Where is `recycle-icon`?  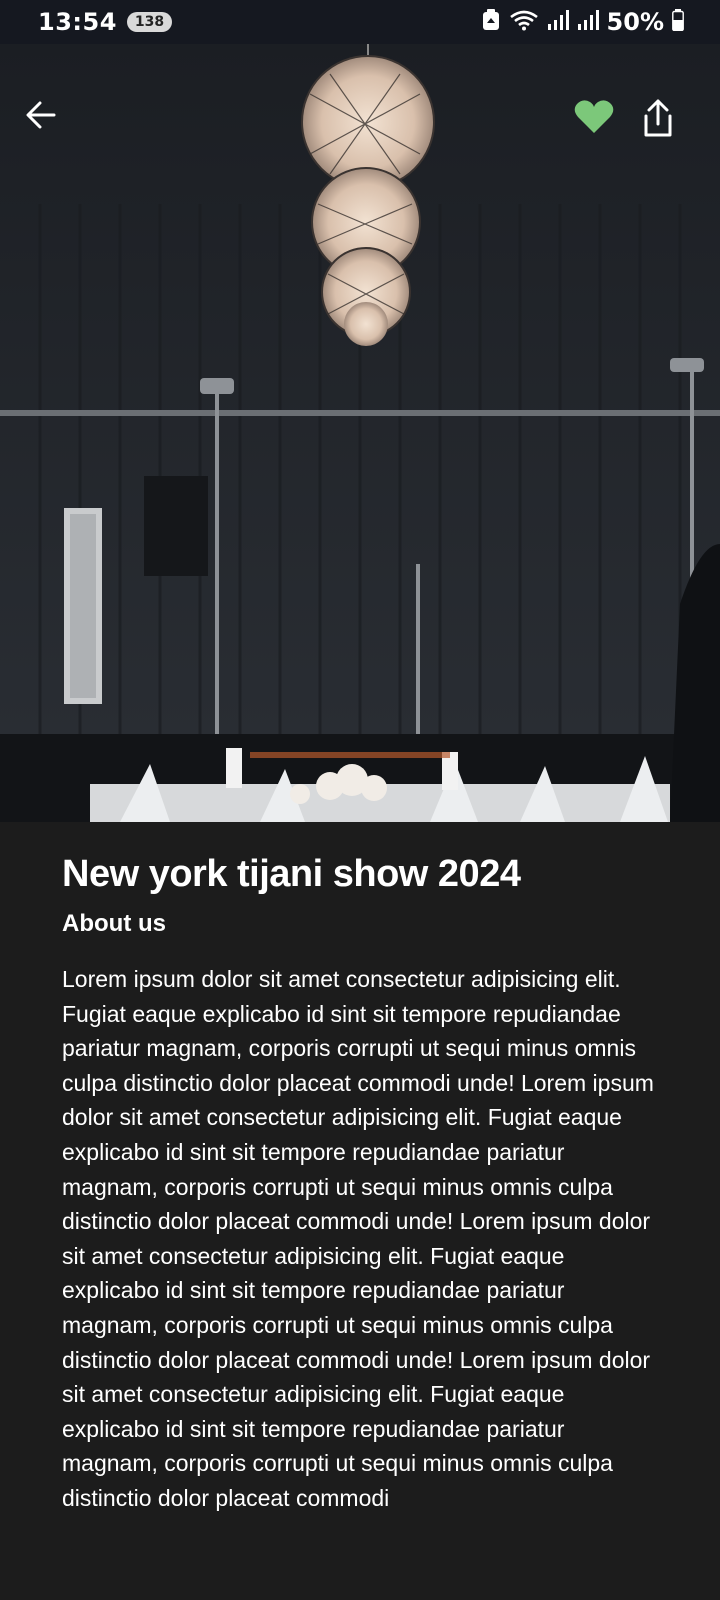 recycle-icon is located at coordinates (491, 22).